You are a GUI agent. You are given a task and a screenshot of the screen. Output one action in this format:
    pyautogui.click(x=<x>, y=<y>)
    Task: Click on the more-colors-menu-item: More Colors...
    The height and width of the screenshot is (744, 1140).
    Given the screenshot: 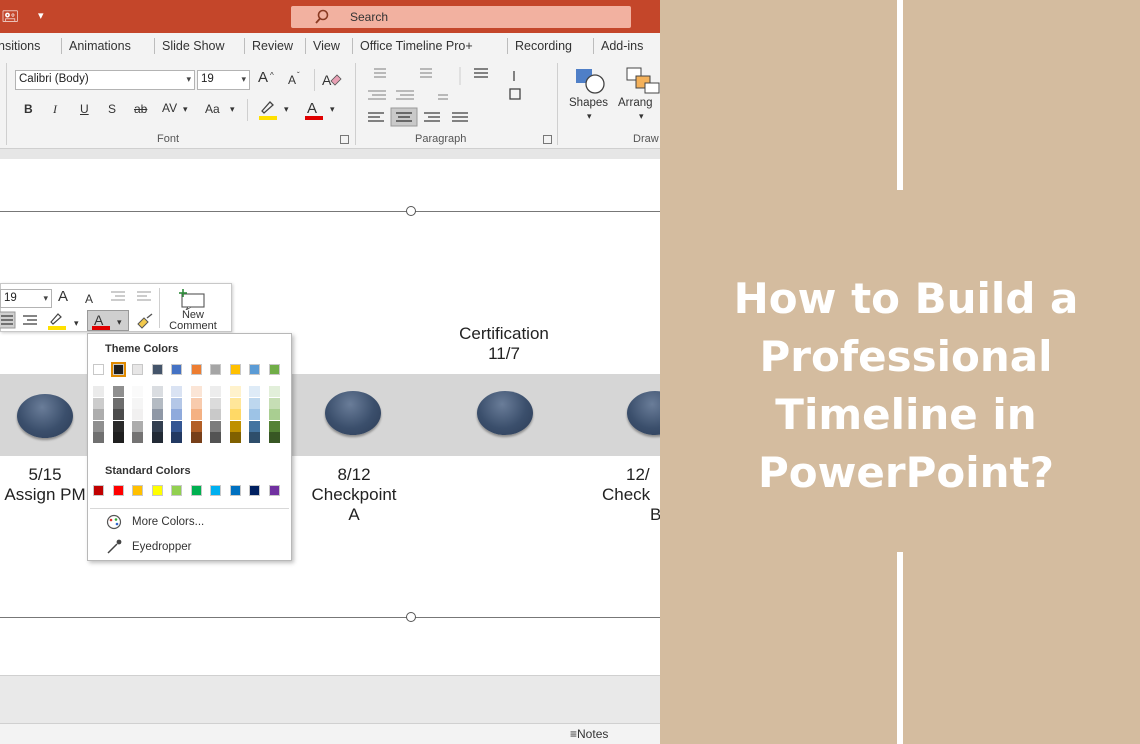 What is the action you would take?
    pyautogui.click(x=168, y=522)
    